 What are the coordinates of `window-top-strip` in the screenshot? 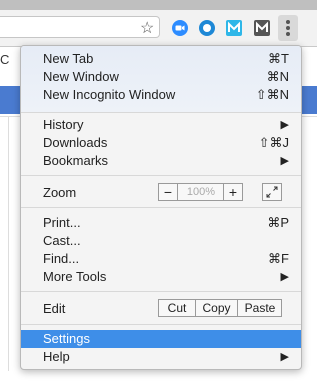 It's located at (158, 5).